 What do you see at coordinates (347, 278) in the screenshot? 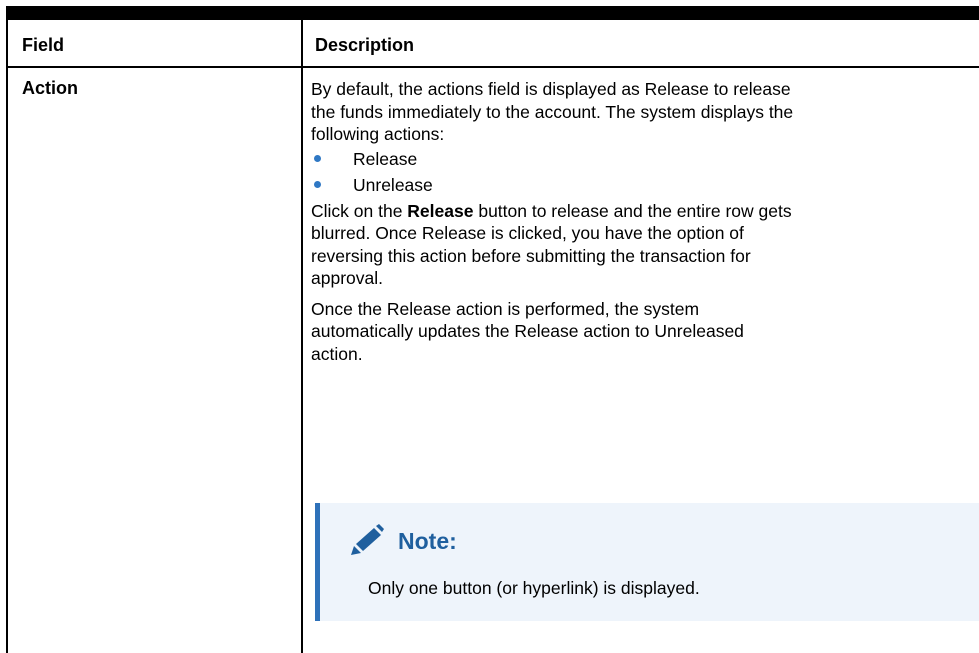
I see `description-line: approval.` at bounding box center [347, 278].